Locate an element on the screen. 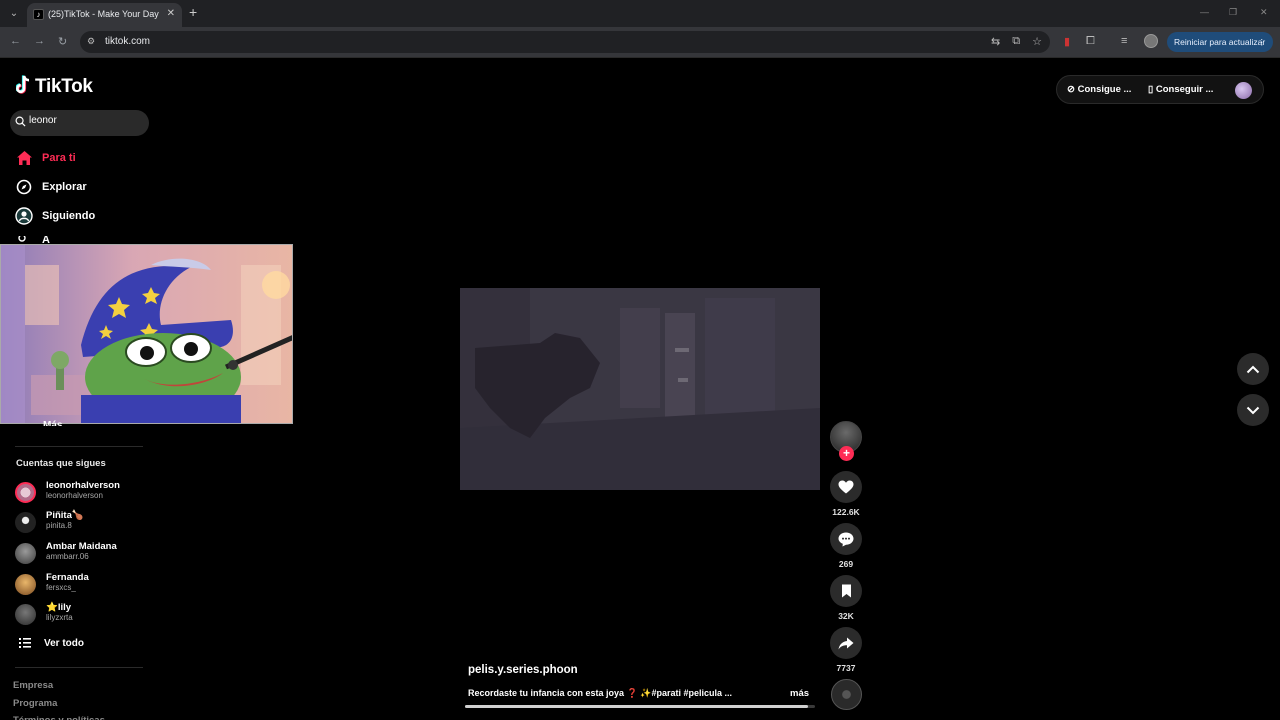 Image resolution: width=1280 pixels, height=720 pixels. footer-link-programa: Programa is located at coordinates (35, 703).